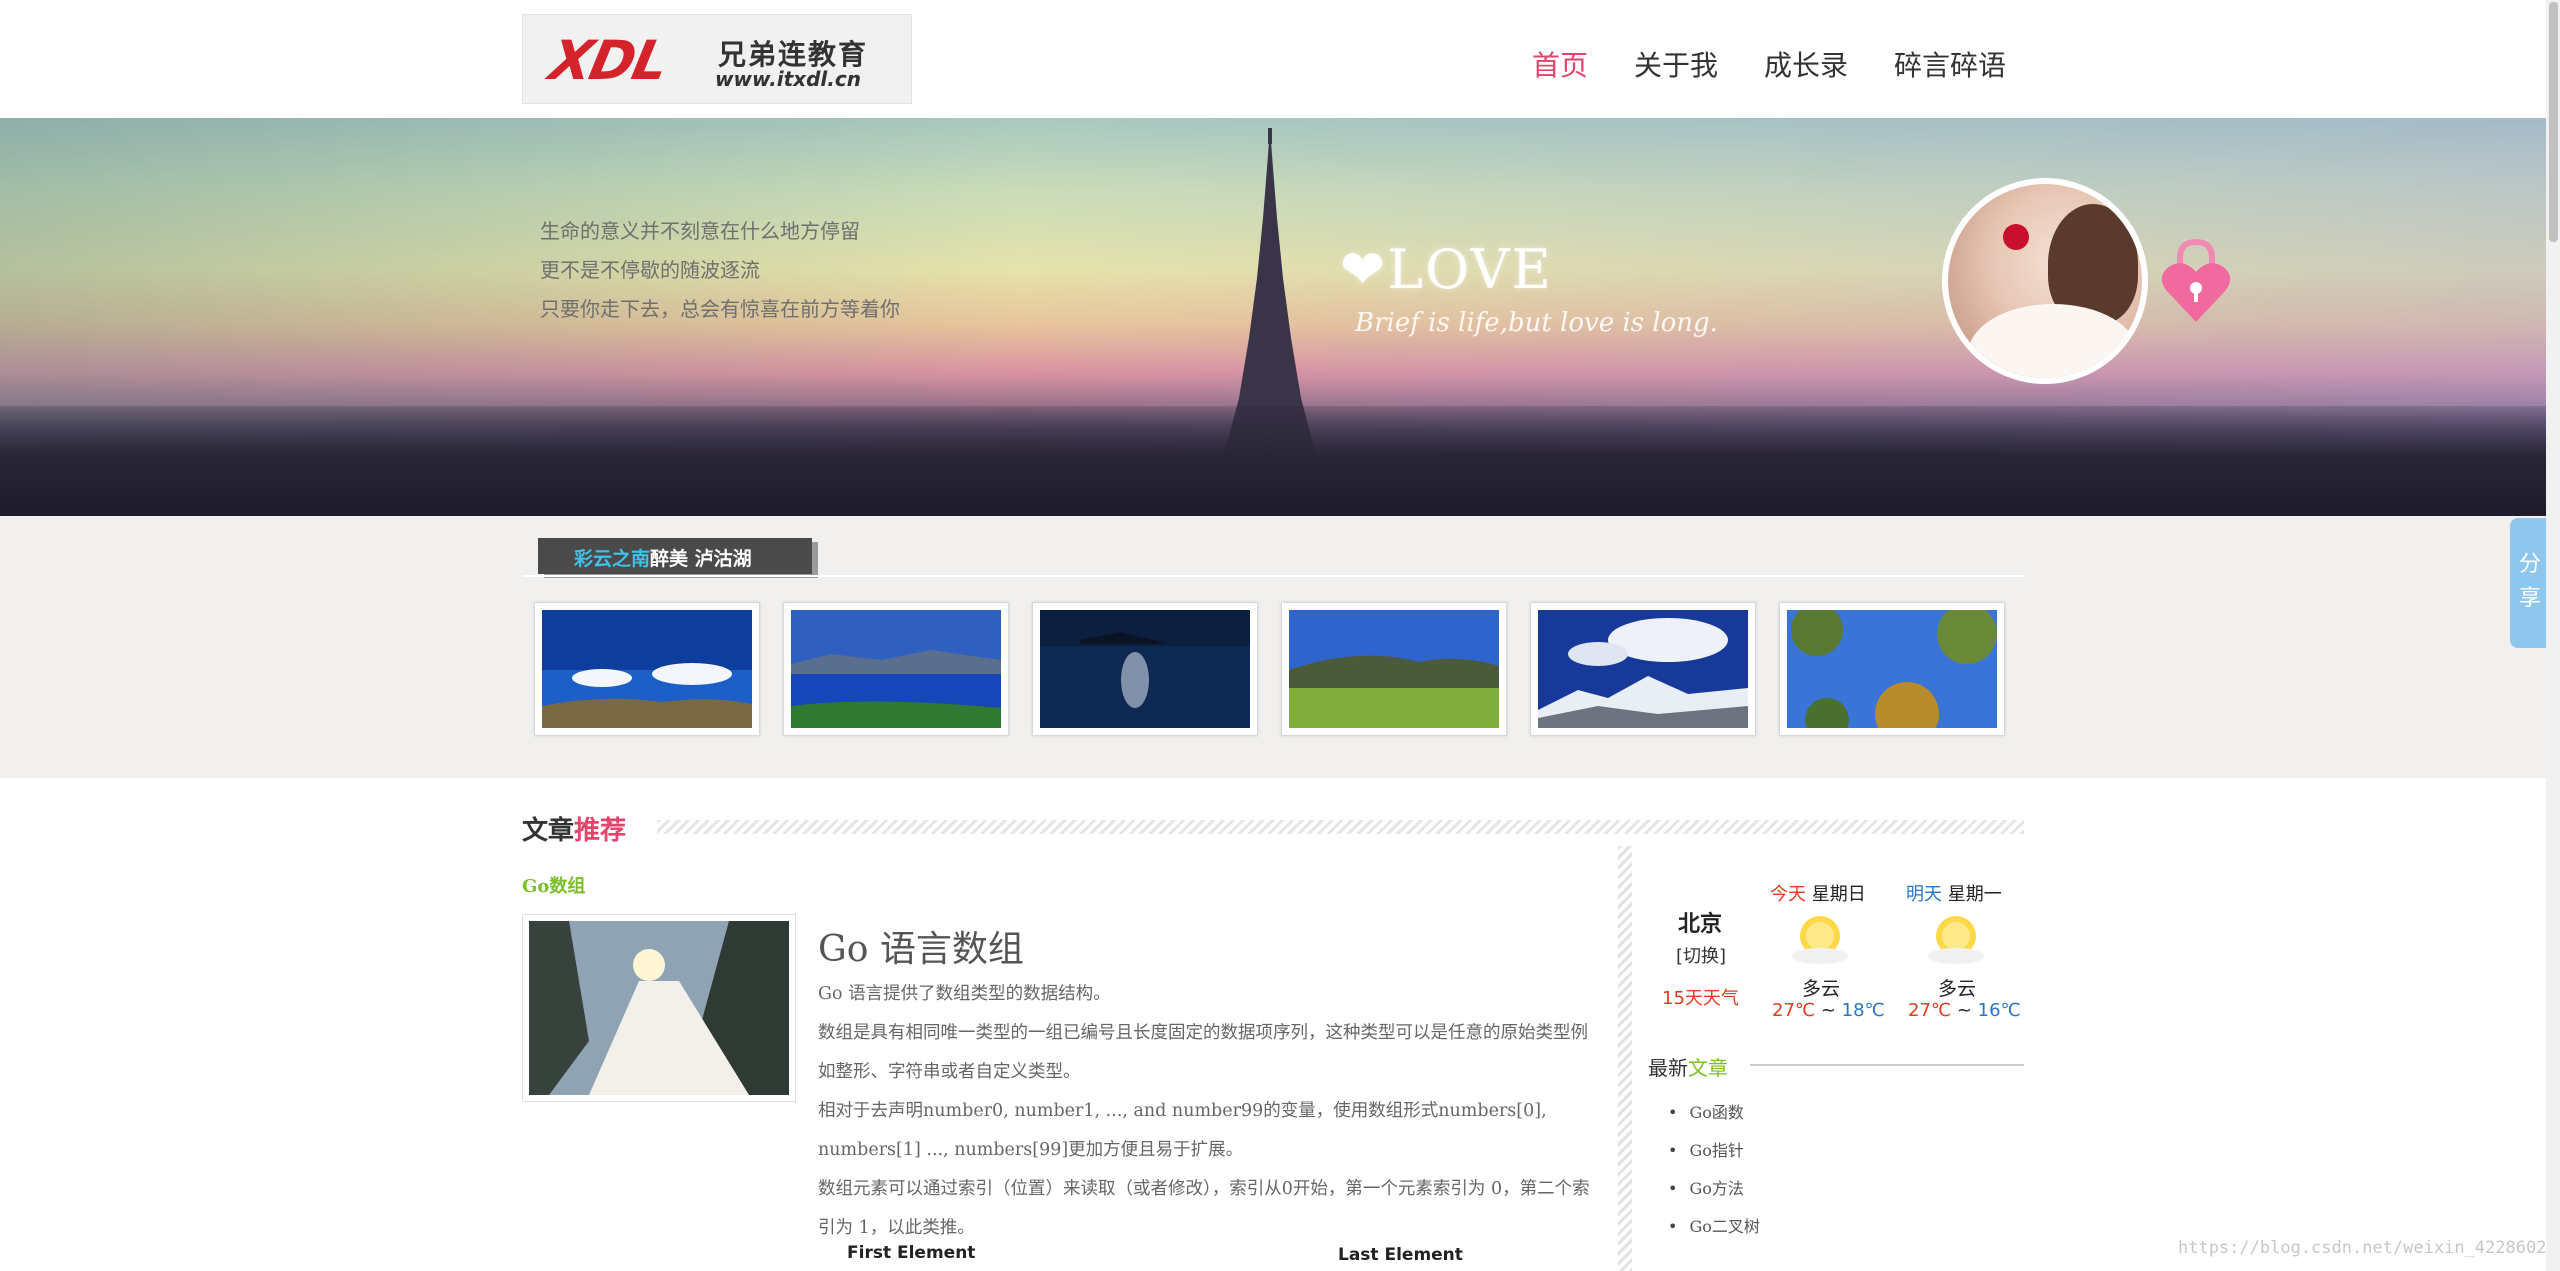 Image resolution: width=2560 pixels, height=1271 pixels. I want to click on latest-title-main: 最新, so click(1668, 1068).